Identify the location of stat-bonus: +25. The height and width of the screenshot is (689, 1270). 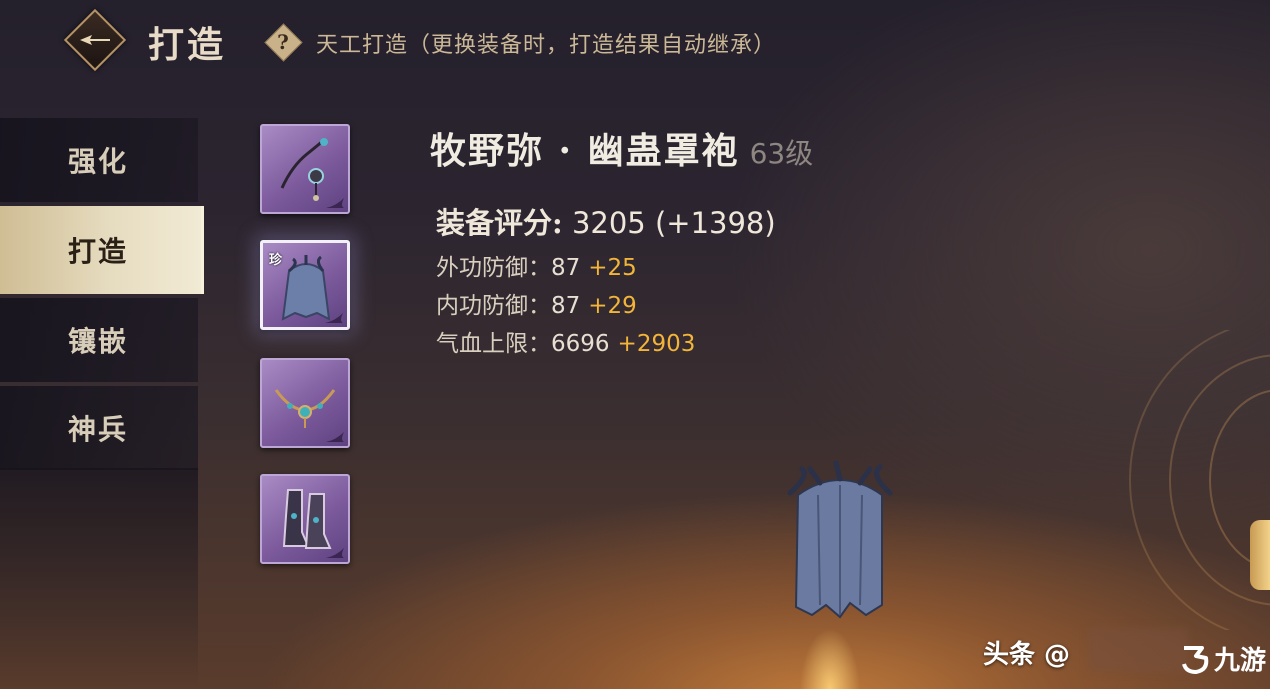
(612, 268).